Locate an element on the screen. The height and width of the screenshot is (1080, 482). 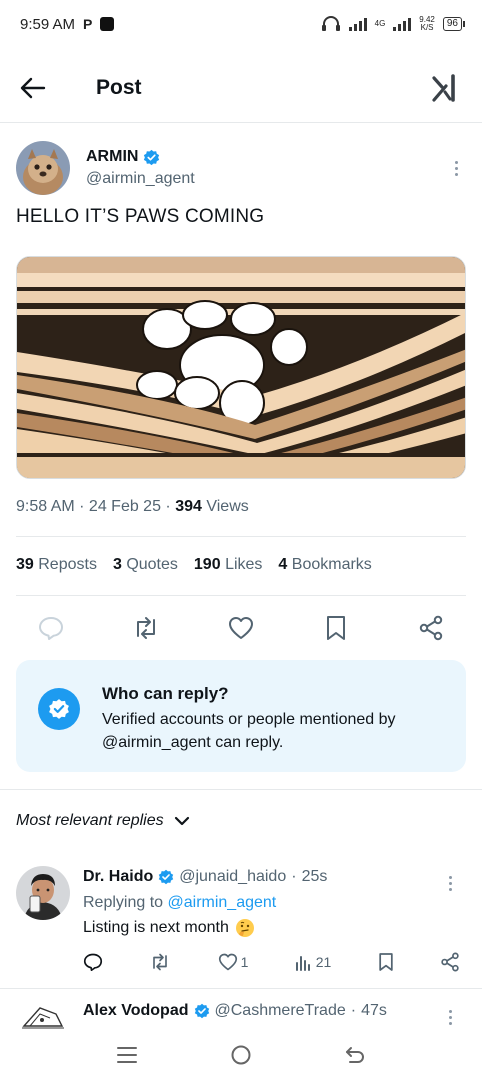
meta-divider is located at coordinates (241, 536).